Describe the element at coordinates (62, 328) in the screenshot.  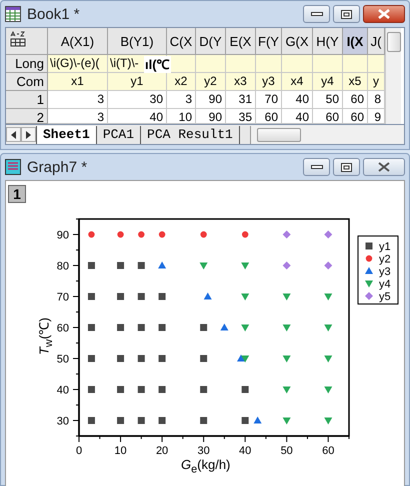
I see `y-tick-label: 60` at that location.